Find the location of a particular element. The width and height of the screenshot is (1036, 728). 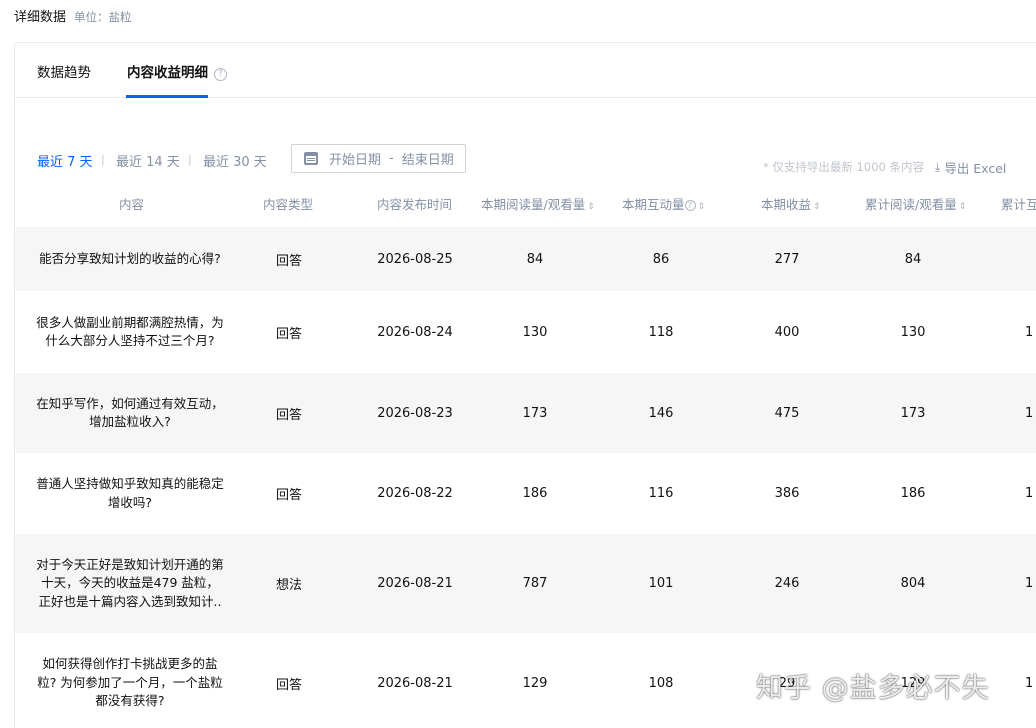

section-title: 详细数据 is located at coordinates (40, 17).